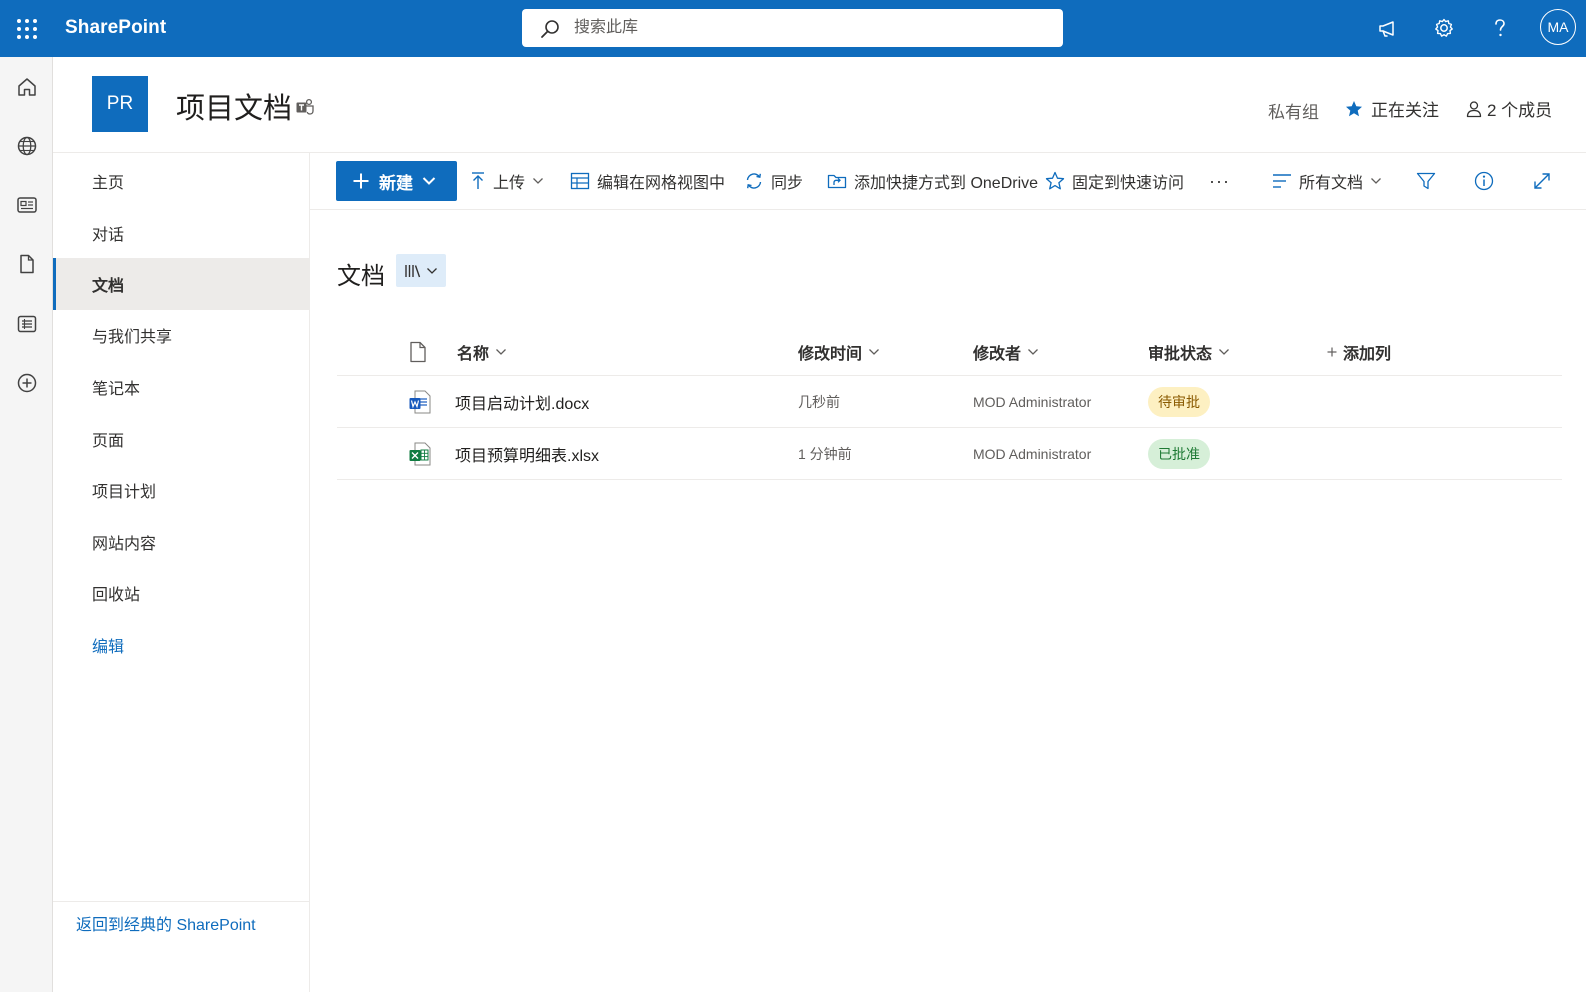 The width and height of the screenshot is (1586, 992). I want to click on status-badge: 待审批, so click(1179, 401).